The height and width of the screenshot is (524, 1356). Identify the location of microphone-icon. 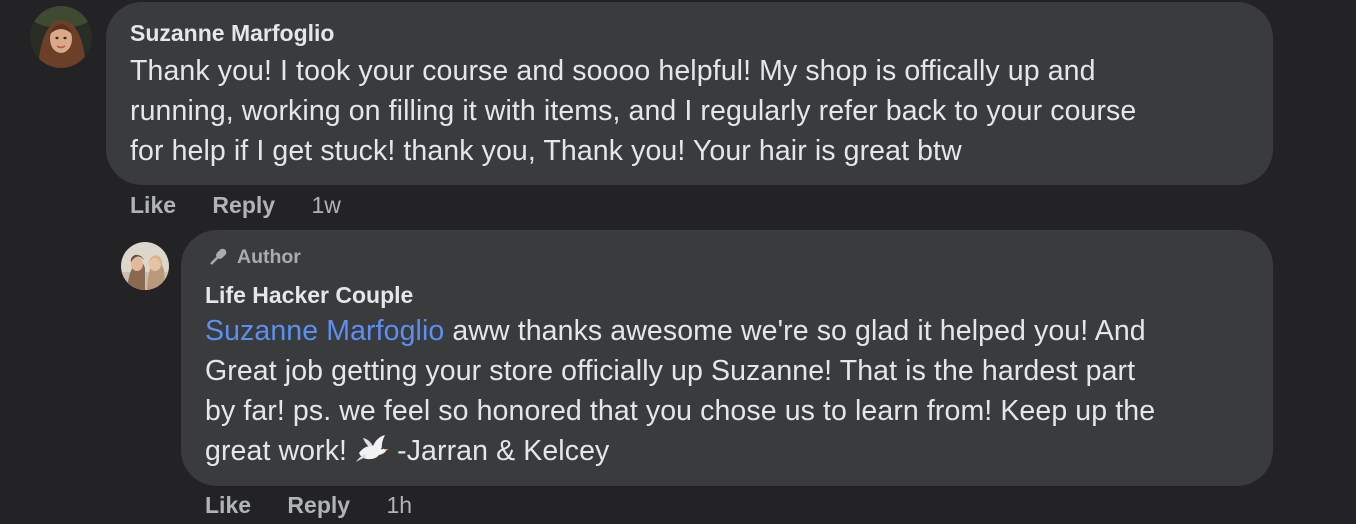
(218, 256).